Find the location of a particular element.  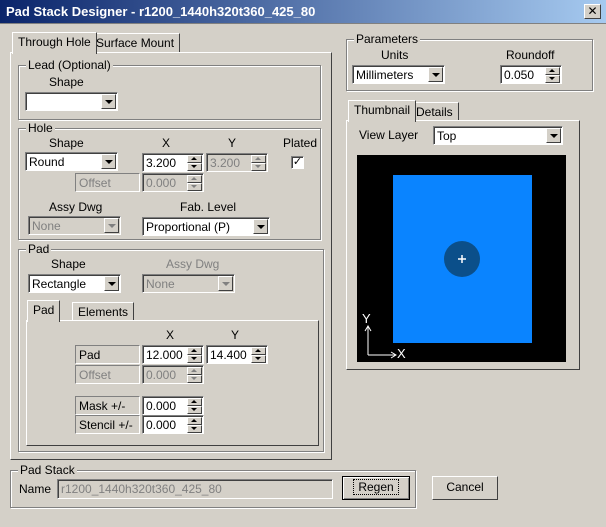

axis-icon is located at coordinates (380, 342).